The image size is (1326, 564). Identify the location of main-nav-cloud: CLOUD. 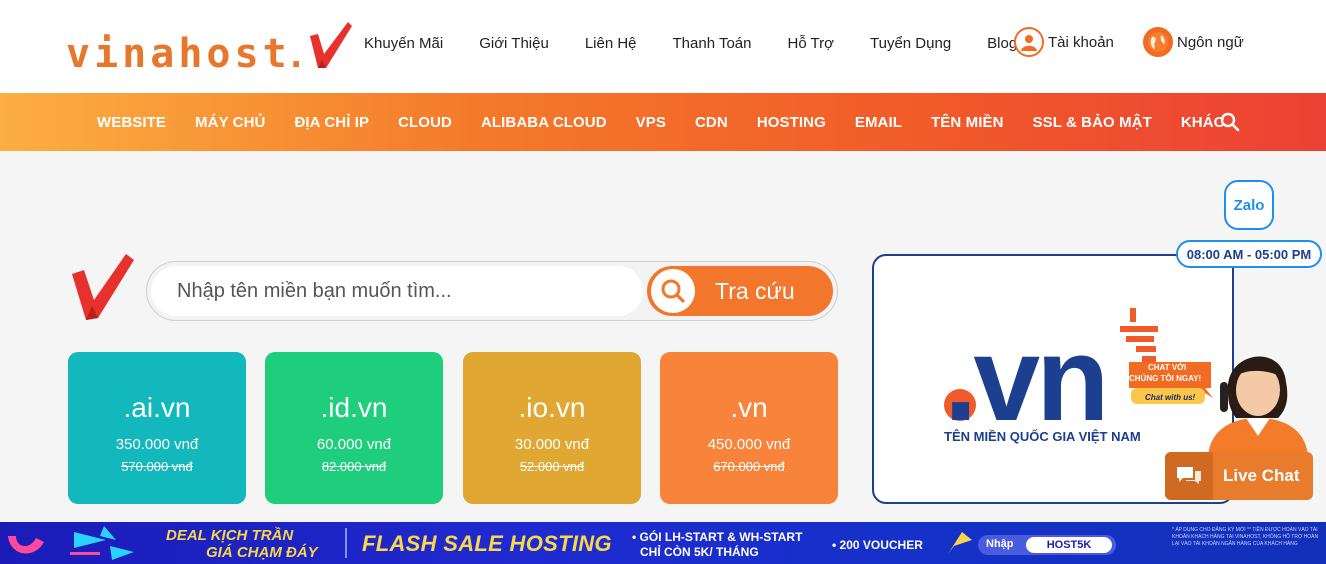
(425, 122).